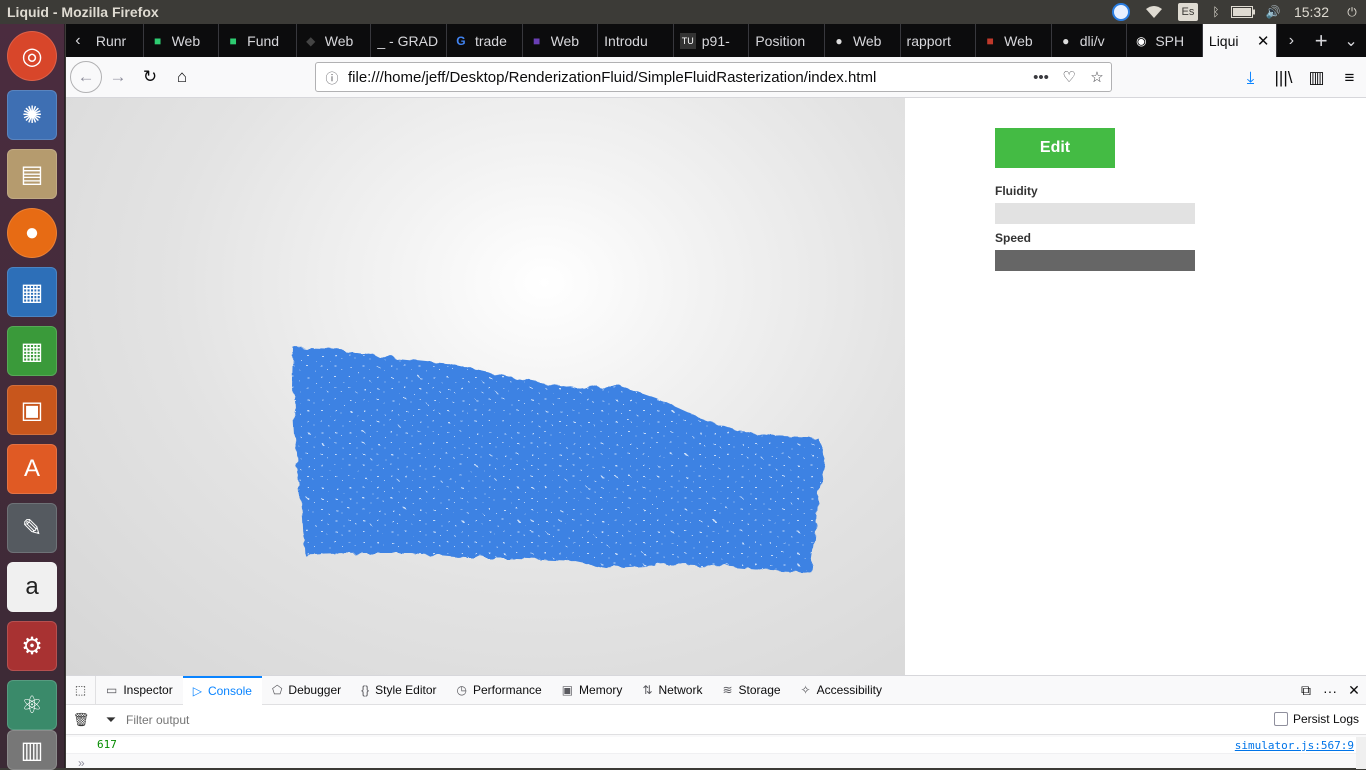 The image size is (1366, 770). What do you see at coordinates (1292, 40) in the screenshot?
I see `tab-scroll-right-icon: ›` at bounding box center [1292, 40].